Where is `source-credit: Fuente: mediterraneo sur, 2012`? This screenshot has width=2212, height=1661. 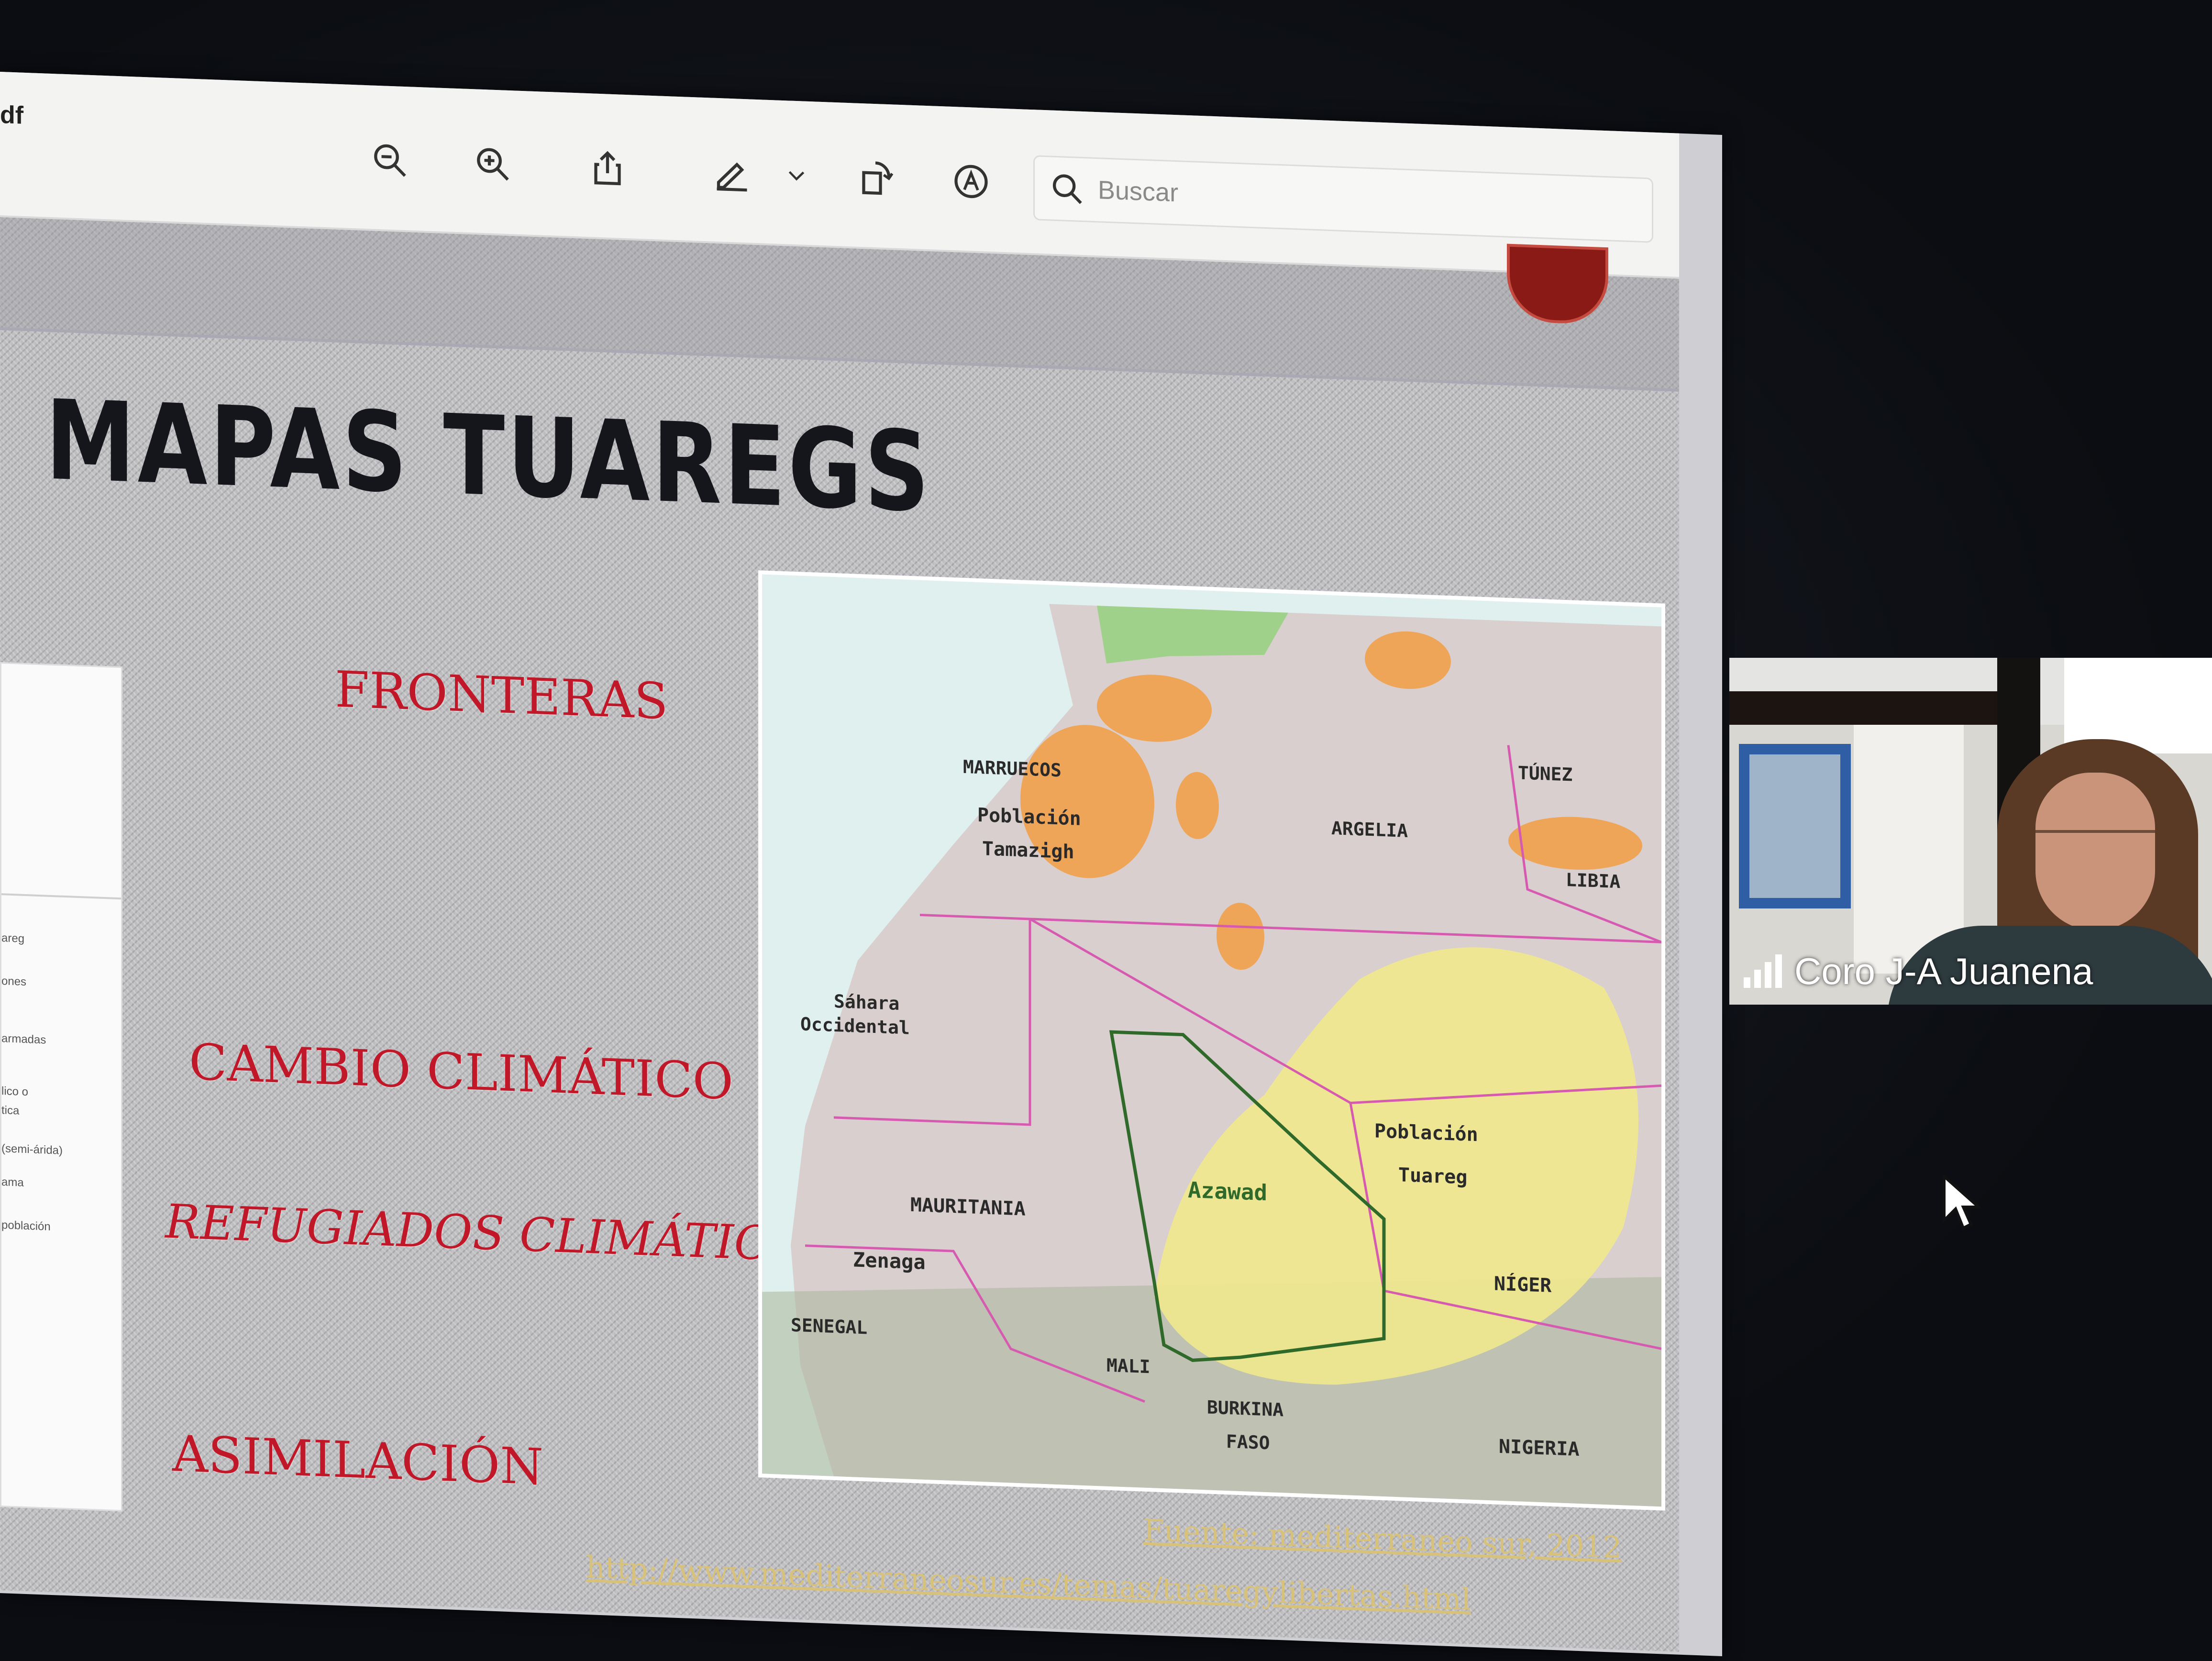 source-credit: Fuente: mediterraneo sur, 2012 is located at coordinates (1382, 1539).